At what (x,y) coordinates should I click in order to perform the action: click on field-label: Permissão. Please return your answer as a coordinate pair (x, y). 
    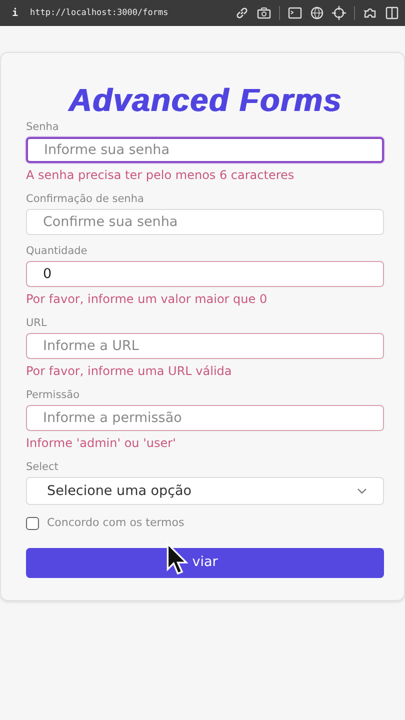
    Looking at the image, I should click on (53, 395).